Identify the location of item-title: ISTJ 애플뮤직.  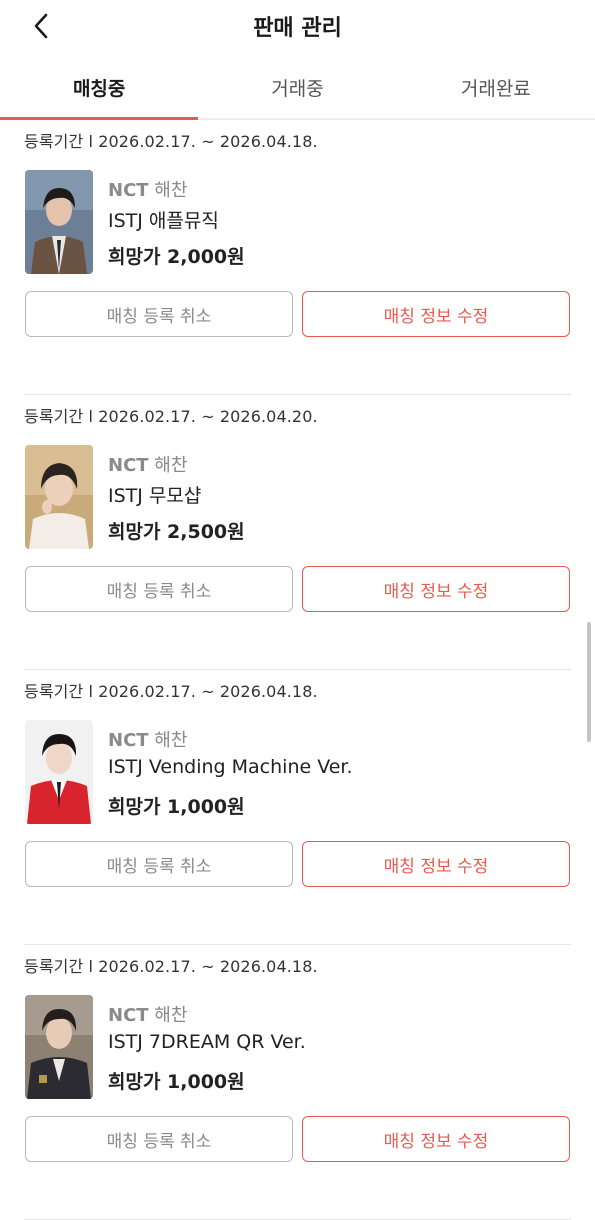
(163, 221).